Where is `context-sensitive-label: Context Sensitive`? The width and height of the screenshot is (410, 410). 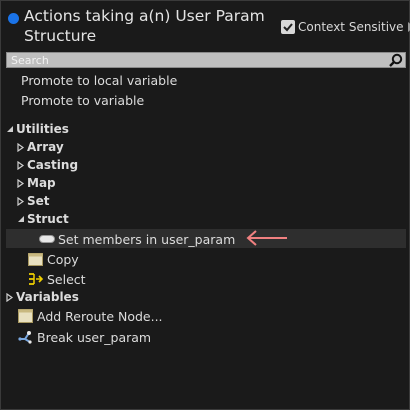
context-sensitive-label: Context Sensitive is located at coordinates (351, 27).